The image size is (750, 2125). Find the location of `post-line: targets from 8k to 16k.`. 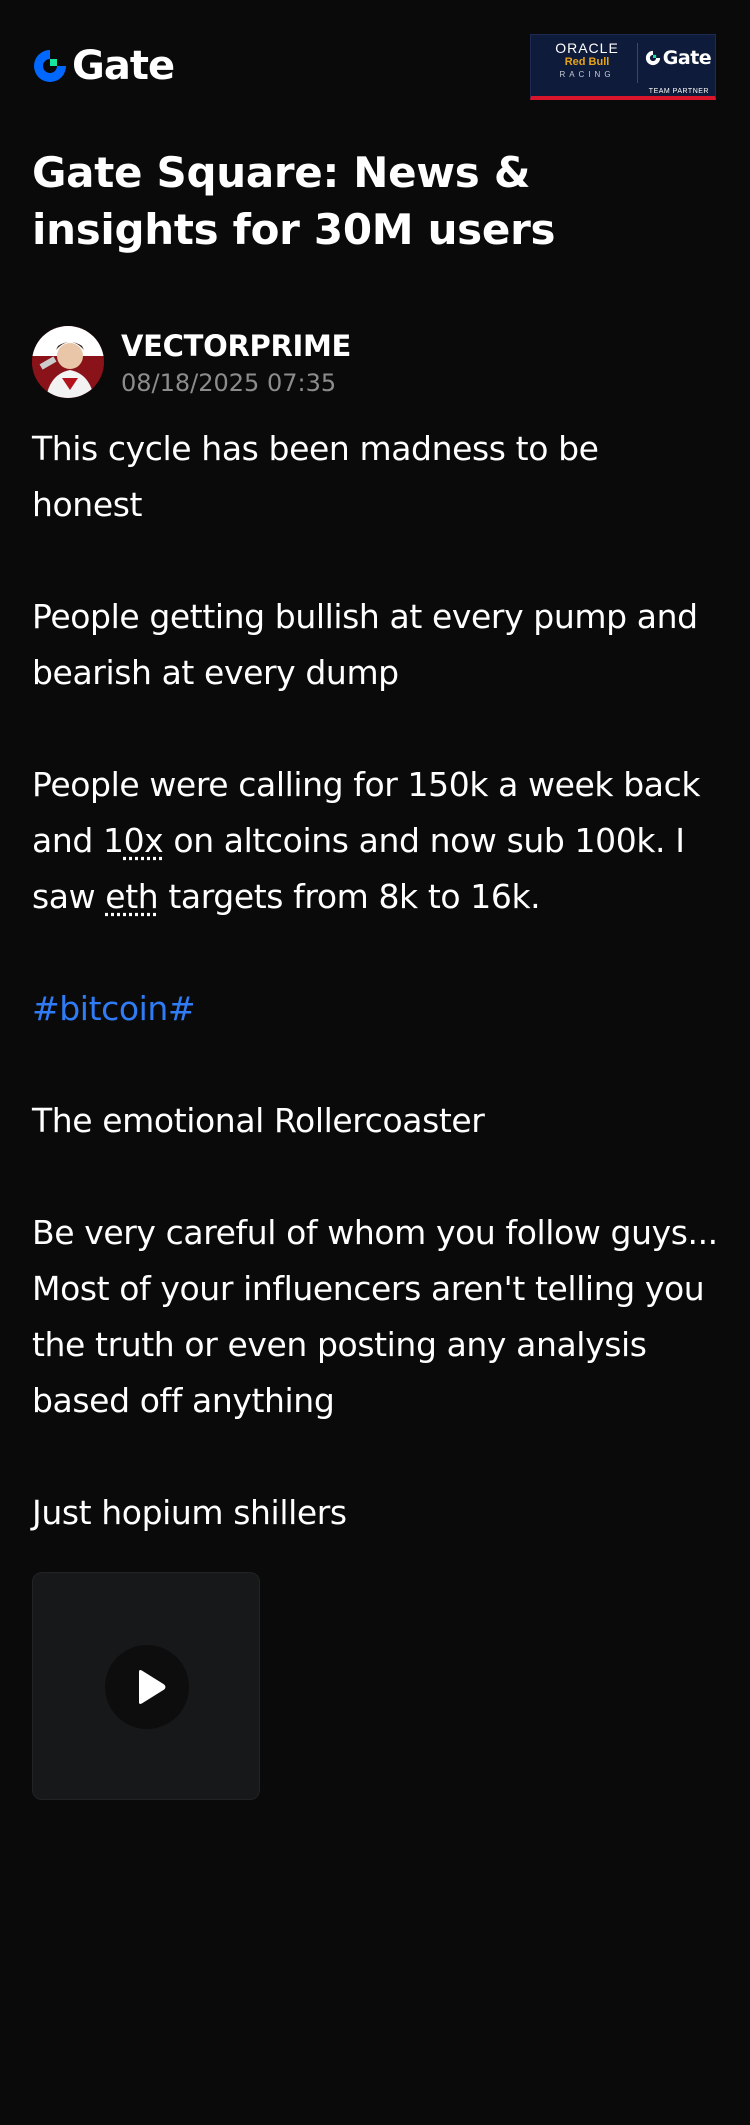

post-line: targets from 8k to 16k. is located at coordinates (349, 896).